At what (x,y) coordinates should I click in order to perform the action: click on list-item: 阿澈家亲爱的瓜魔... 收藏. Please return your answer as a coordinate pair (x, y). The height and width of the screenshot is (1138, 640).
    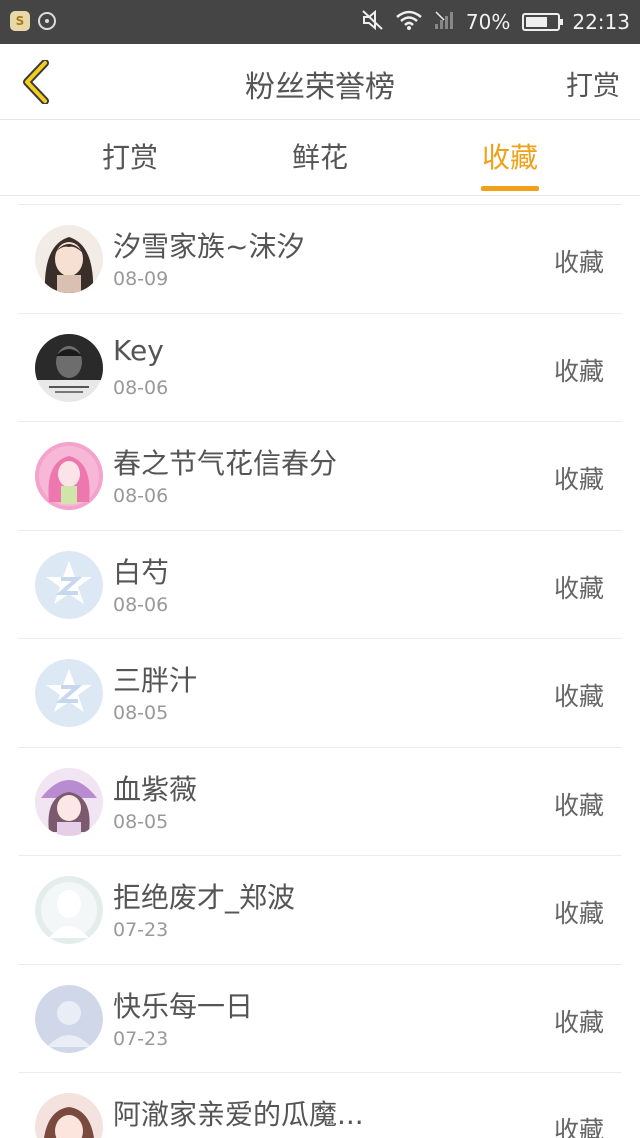
    Looking at the image, I should click on (320, 1105).